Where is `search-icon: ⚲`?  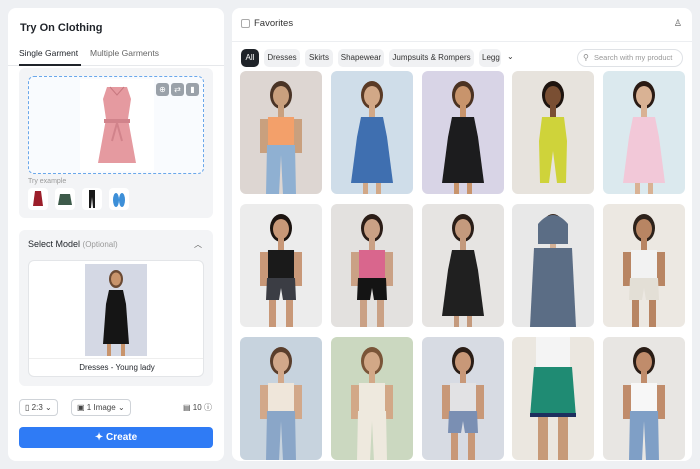
search-icon: ⚲ is located at coordinates (586, 57).